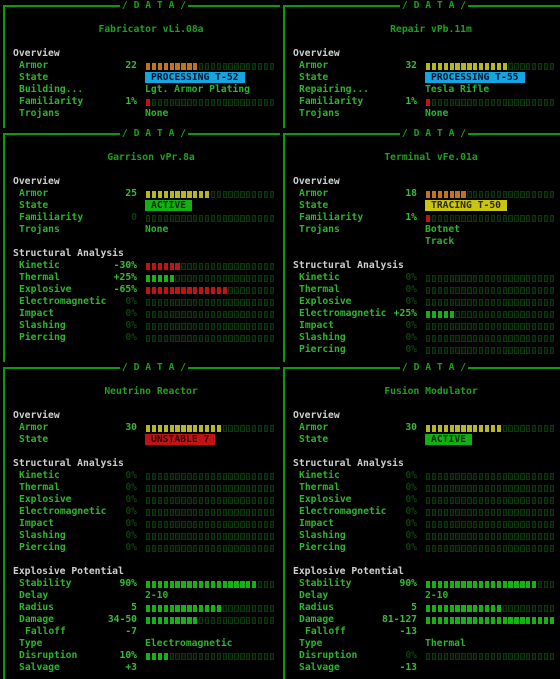 The height and width of the screenshot is (679, 560). I want to click on stat-label: Familiarity, so click(331, 101).